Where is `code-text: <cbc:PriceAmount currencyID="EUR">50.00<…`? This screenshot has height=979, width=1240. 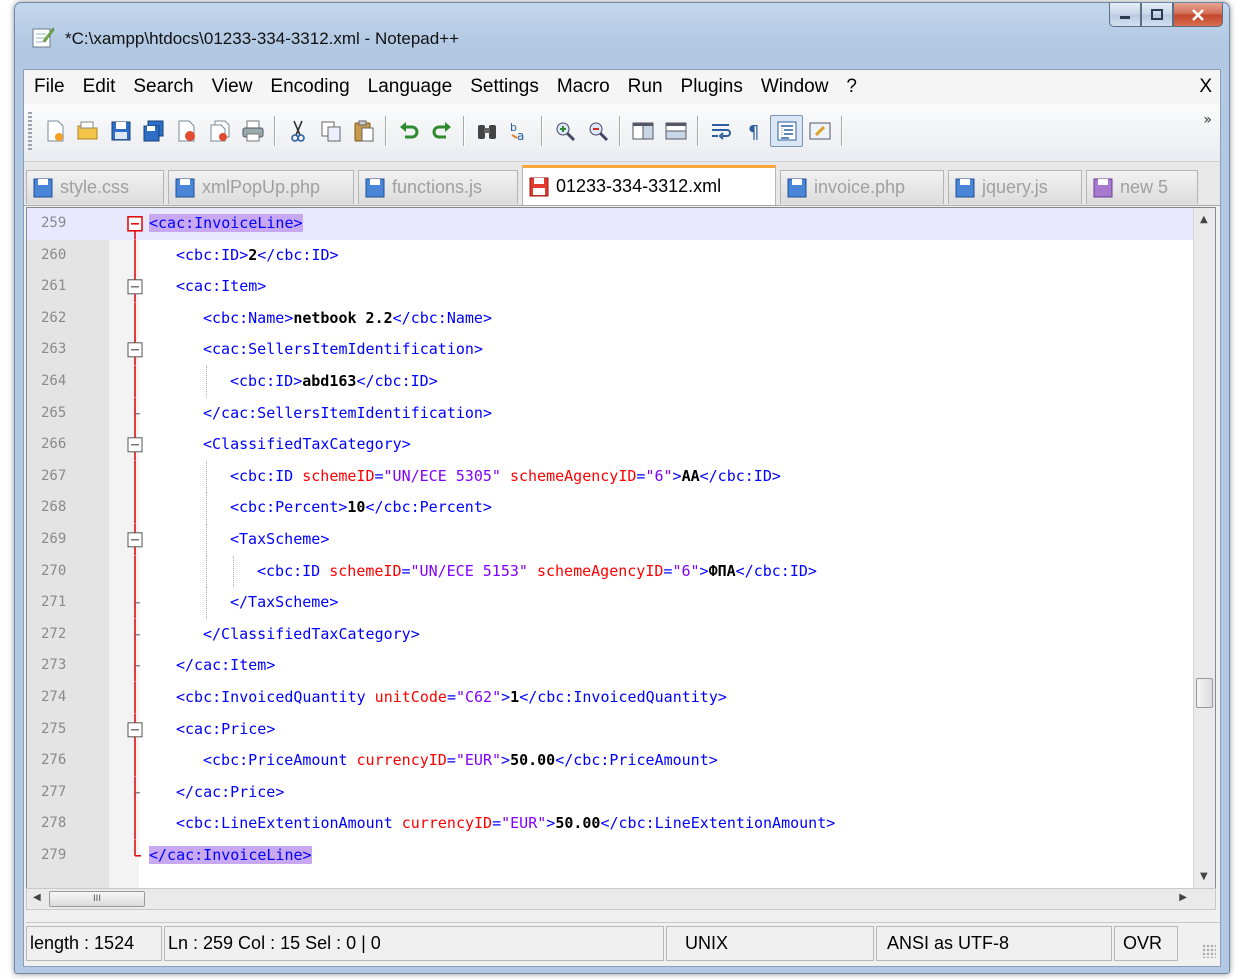 code-text: <cbc:PriceAmount currencyID="EUR">50.00<… is located at coordinates (460, 761).